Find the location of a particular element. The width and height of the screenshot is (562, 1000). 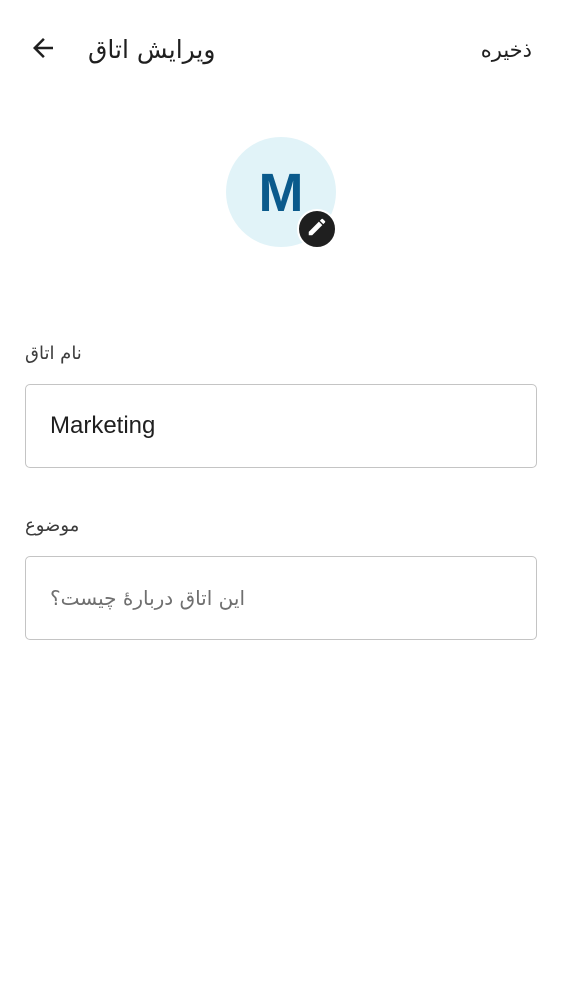

avatar-letter: M is located at coordinates (281, 193).